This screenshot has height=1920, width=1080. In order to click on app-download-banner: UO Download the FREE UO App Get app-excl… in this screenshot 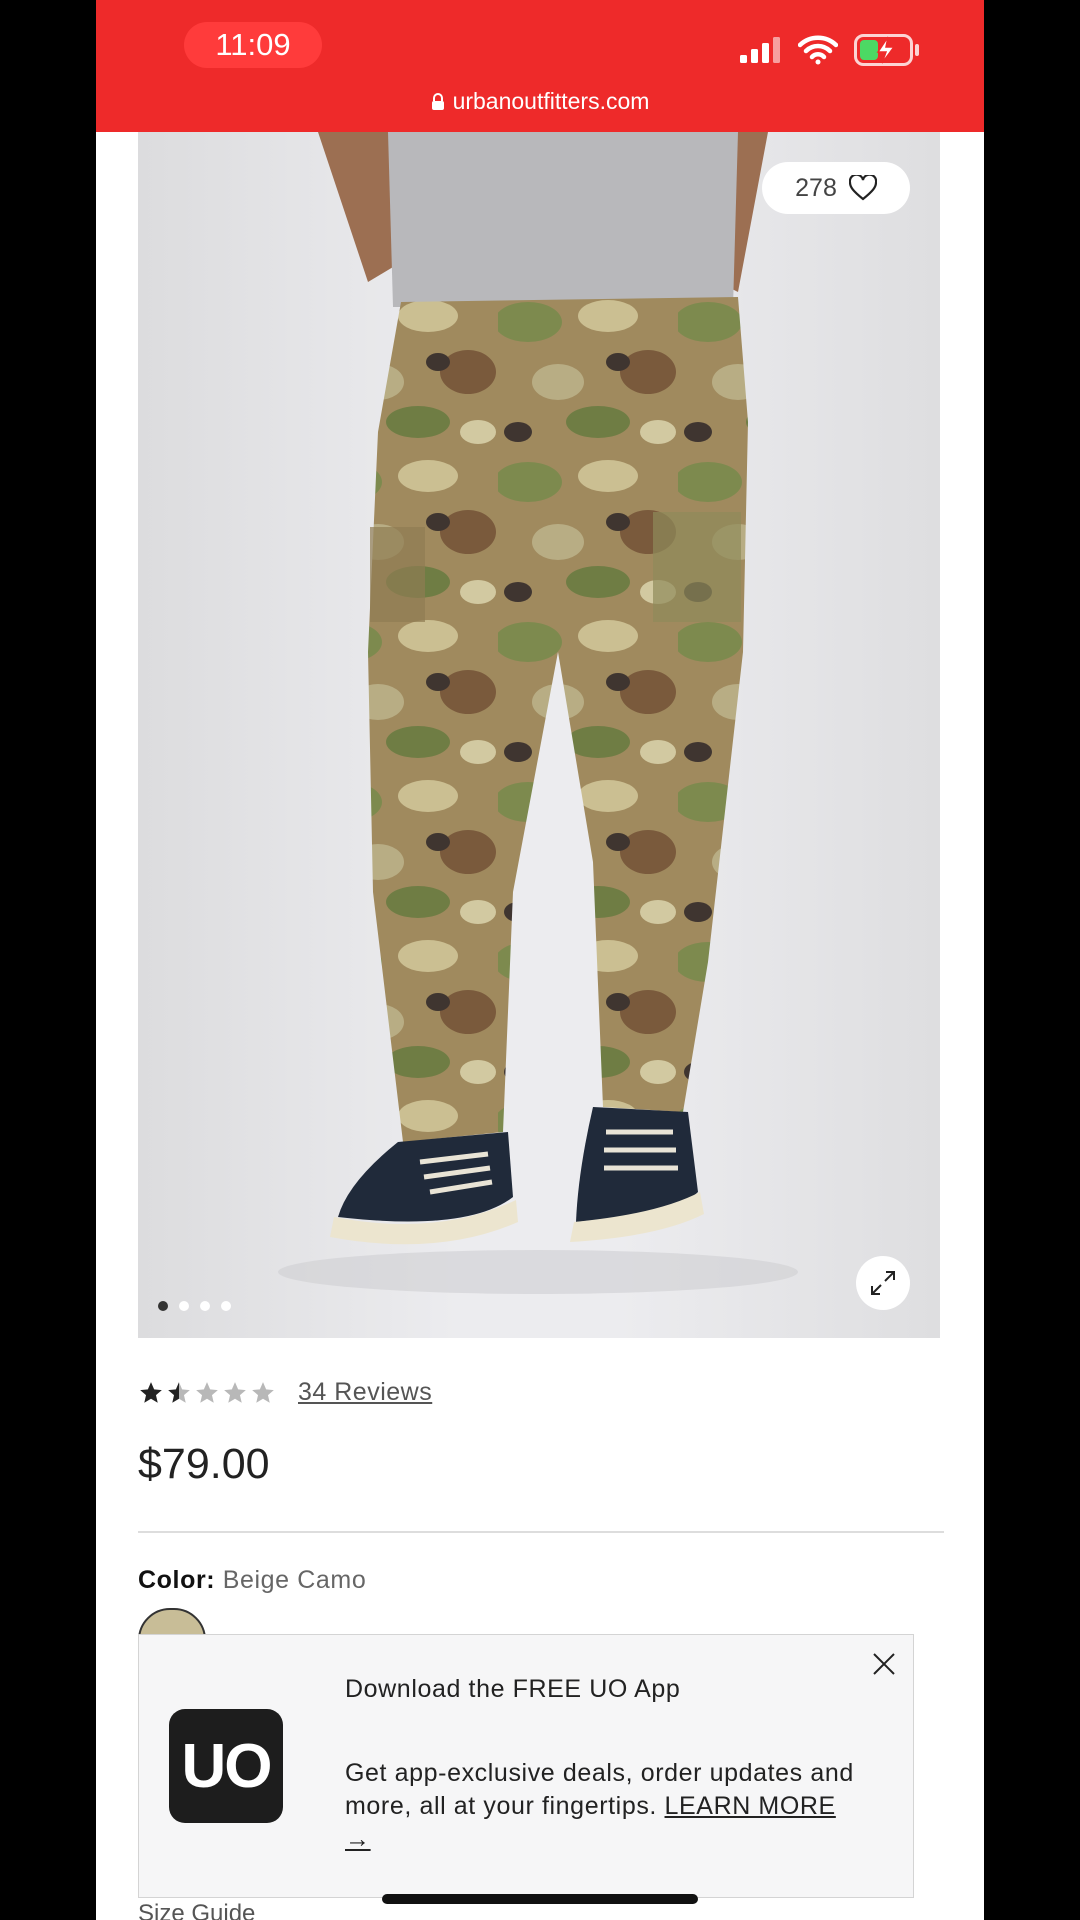, I will do `click(526, 1766)`.